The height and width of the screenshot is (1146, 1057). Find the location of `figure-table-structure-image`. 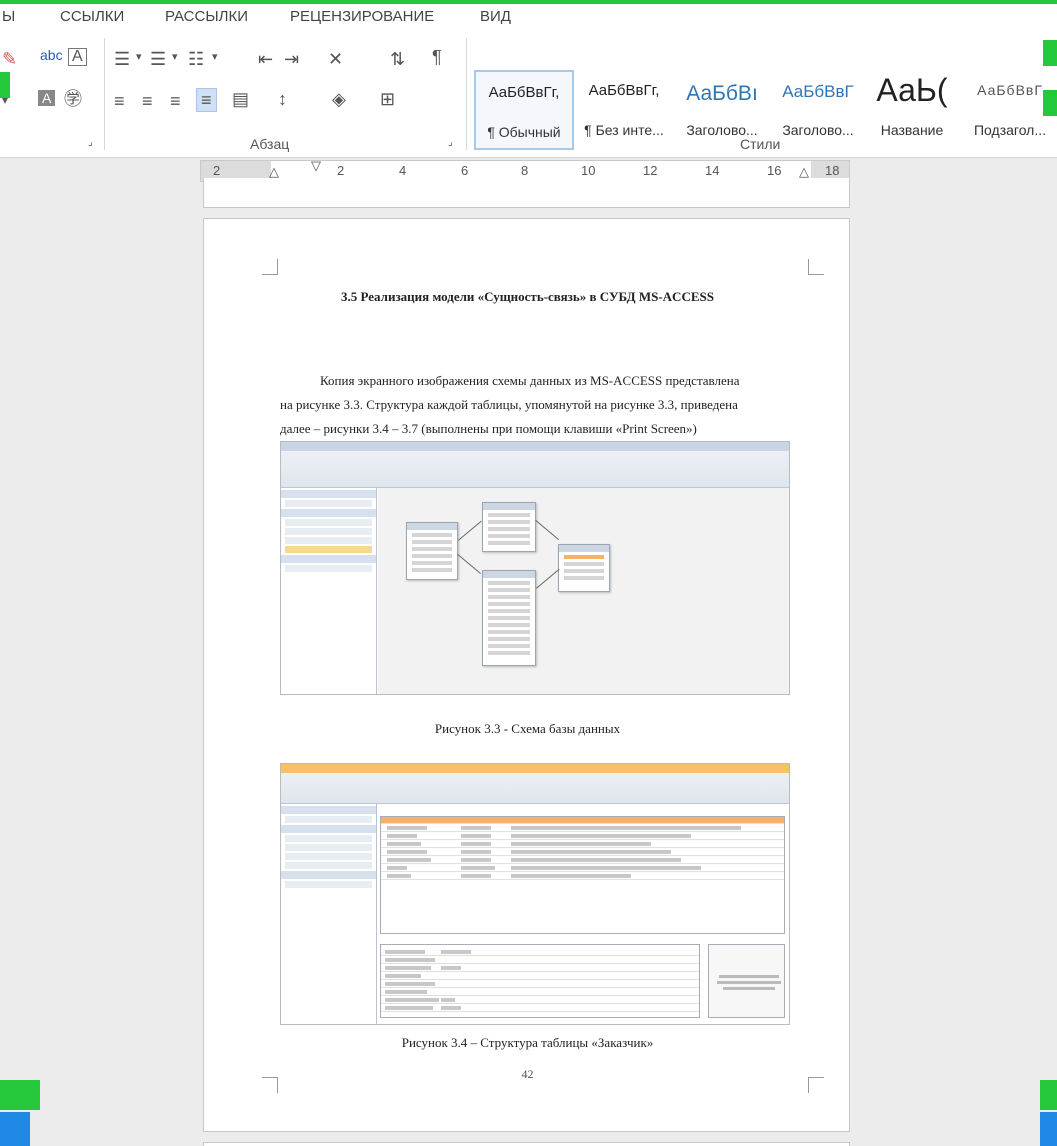

figure-table-structure-image is located at coordinates (535, 894).